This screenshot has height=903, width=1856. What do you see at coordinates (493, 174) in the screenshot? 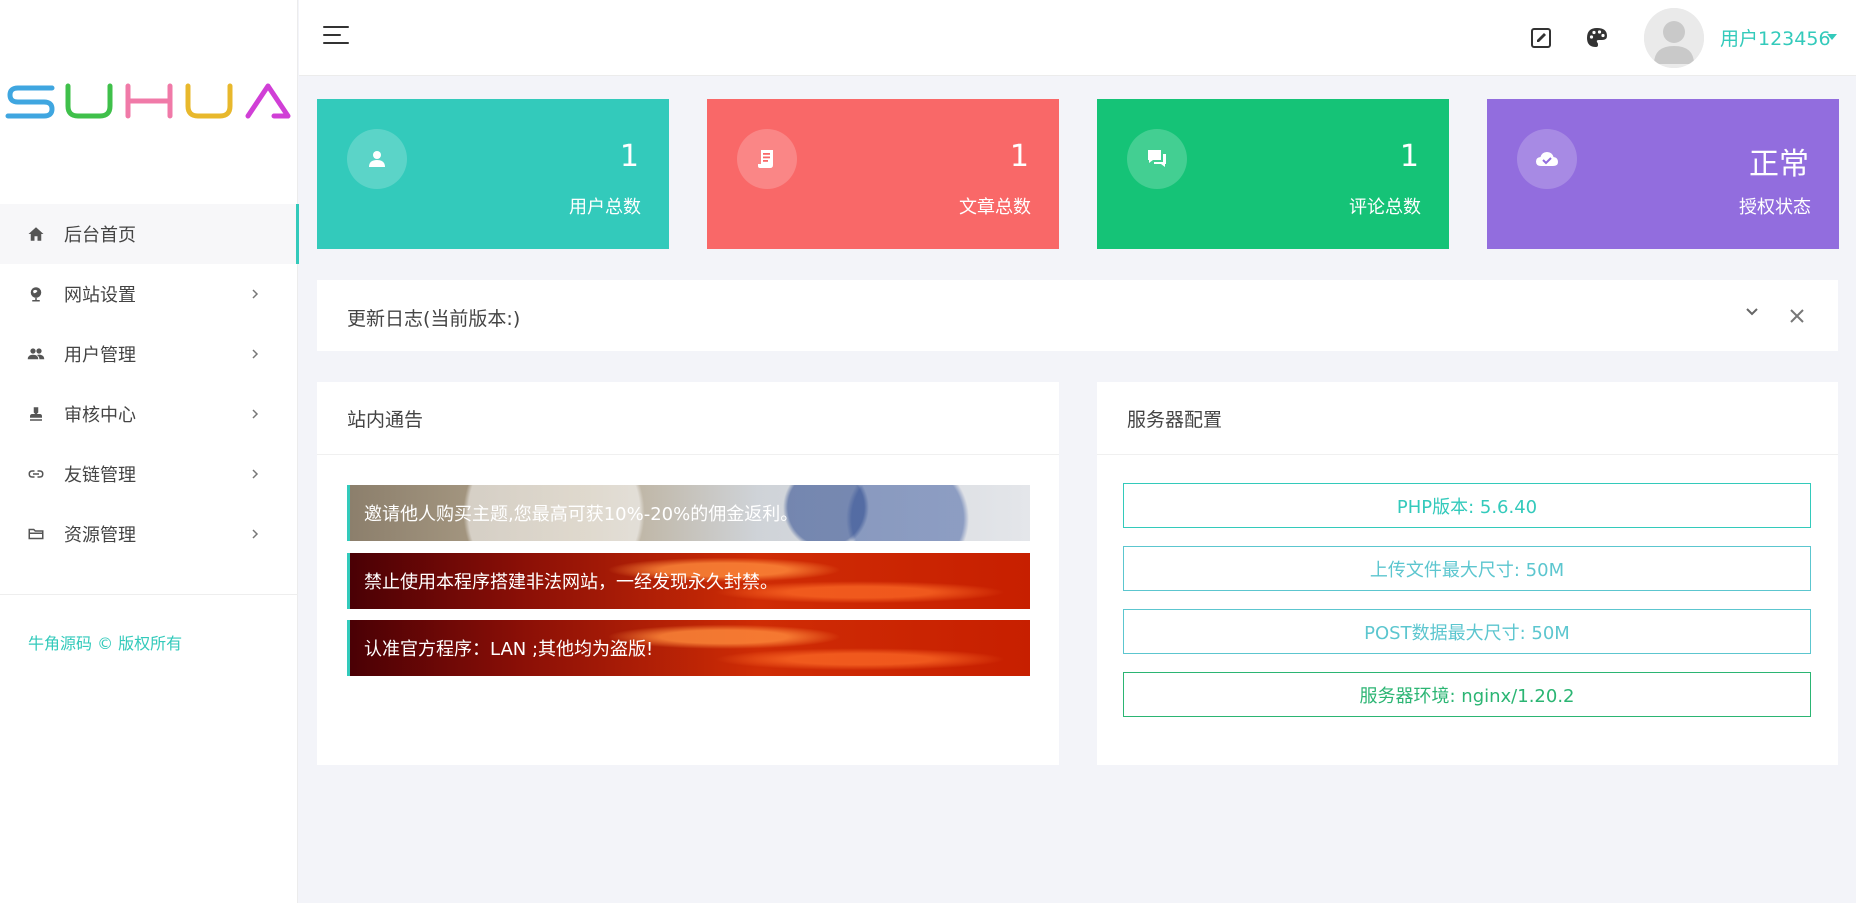
I see `stat-card-users: 1 用户总数` at bounding box center [493, 174].